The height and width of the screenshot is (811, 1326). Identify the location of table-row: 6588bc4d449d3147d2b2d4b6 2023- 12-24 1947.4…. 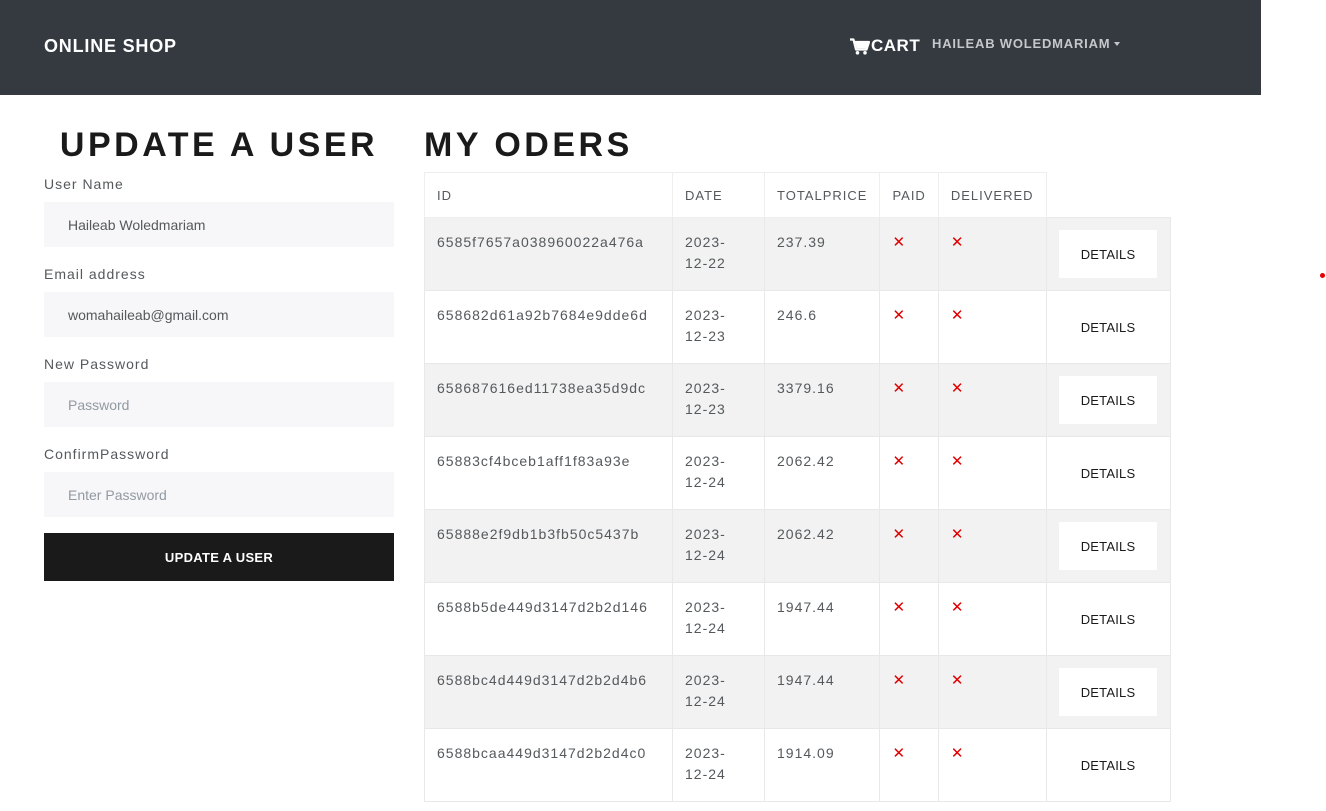
(797, 692).